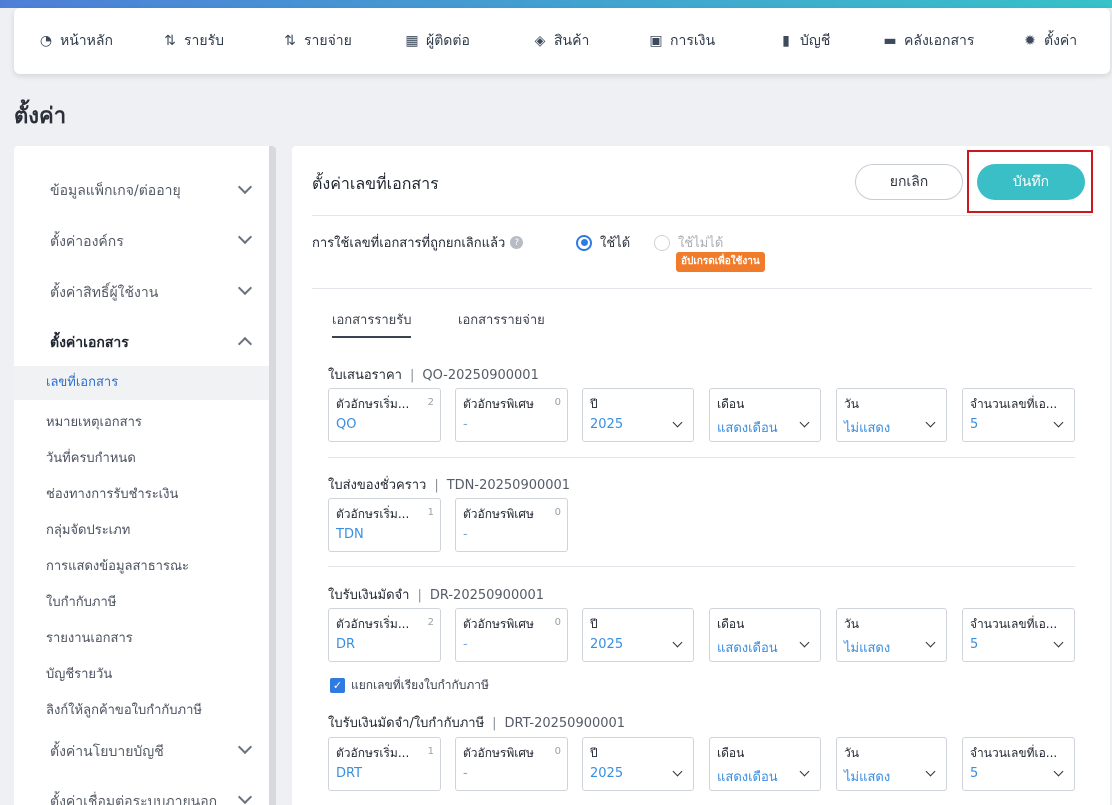 Image resolution: width=1112 pixels, height=805 pixels. I want to click on radio-unselected-icon, so click(662, 242).